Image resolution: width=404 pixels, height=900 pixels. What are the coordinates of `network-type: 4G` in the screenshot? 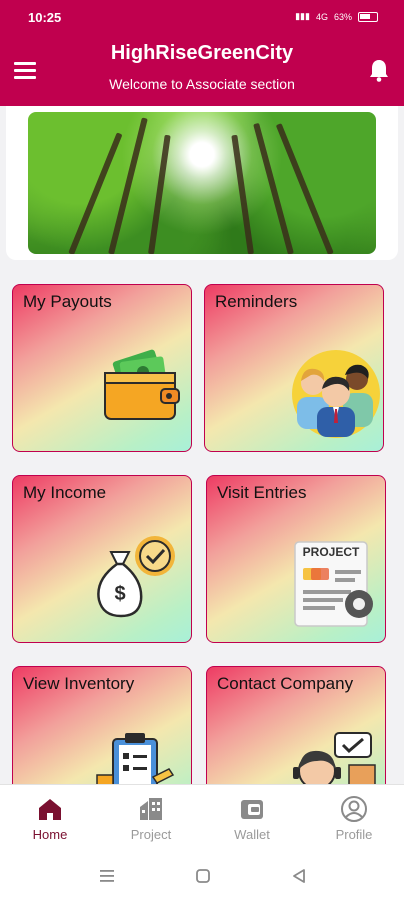 It's located at (321, 16).